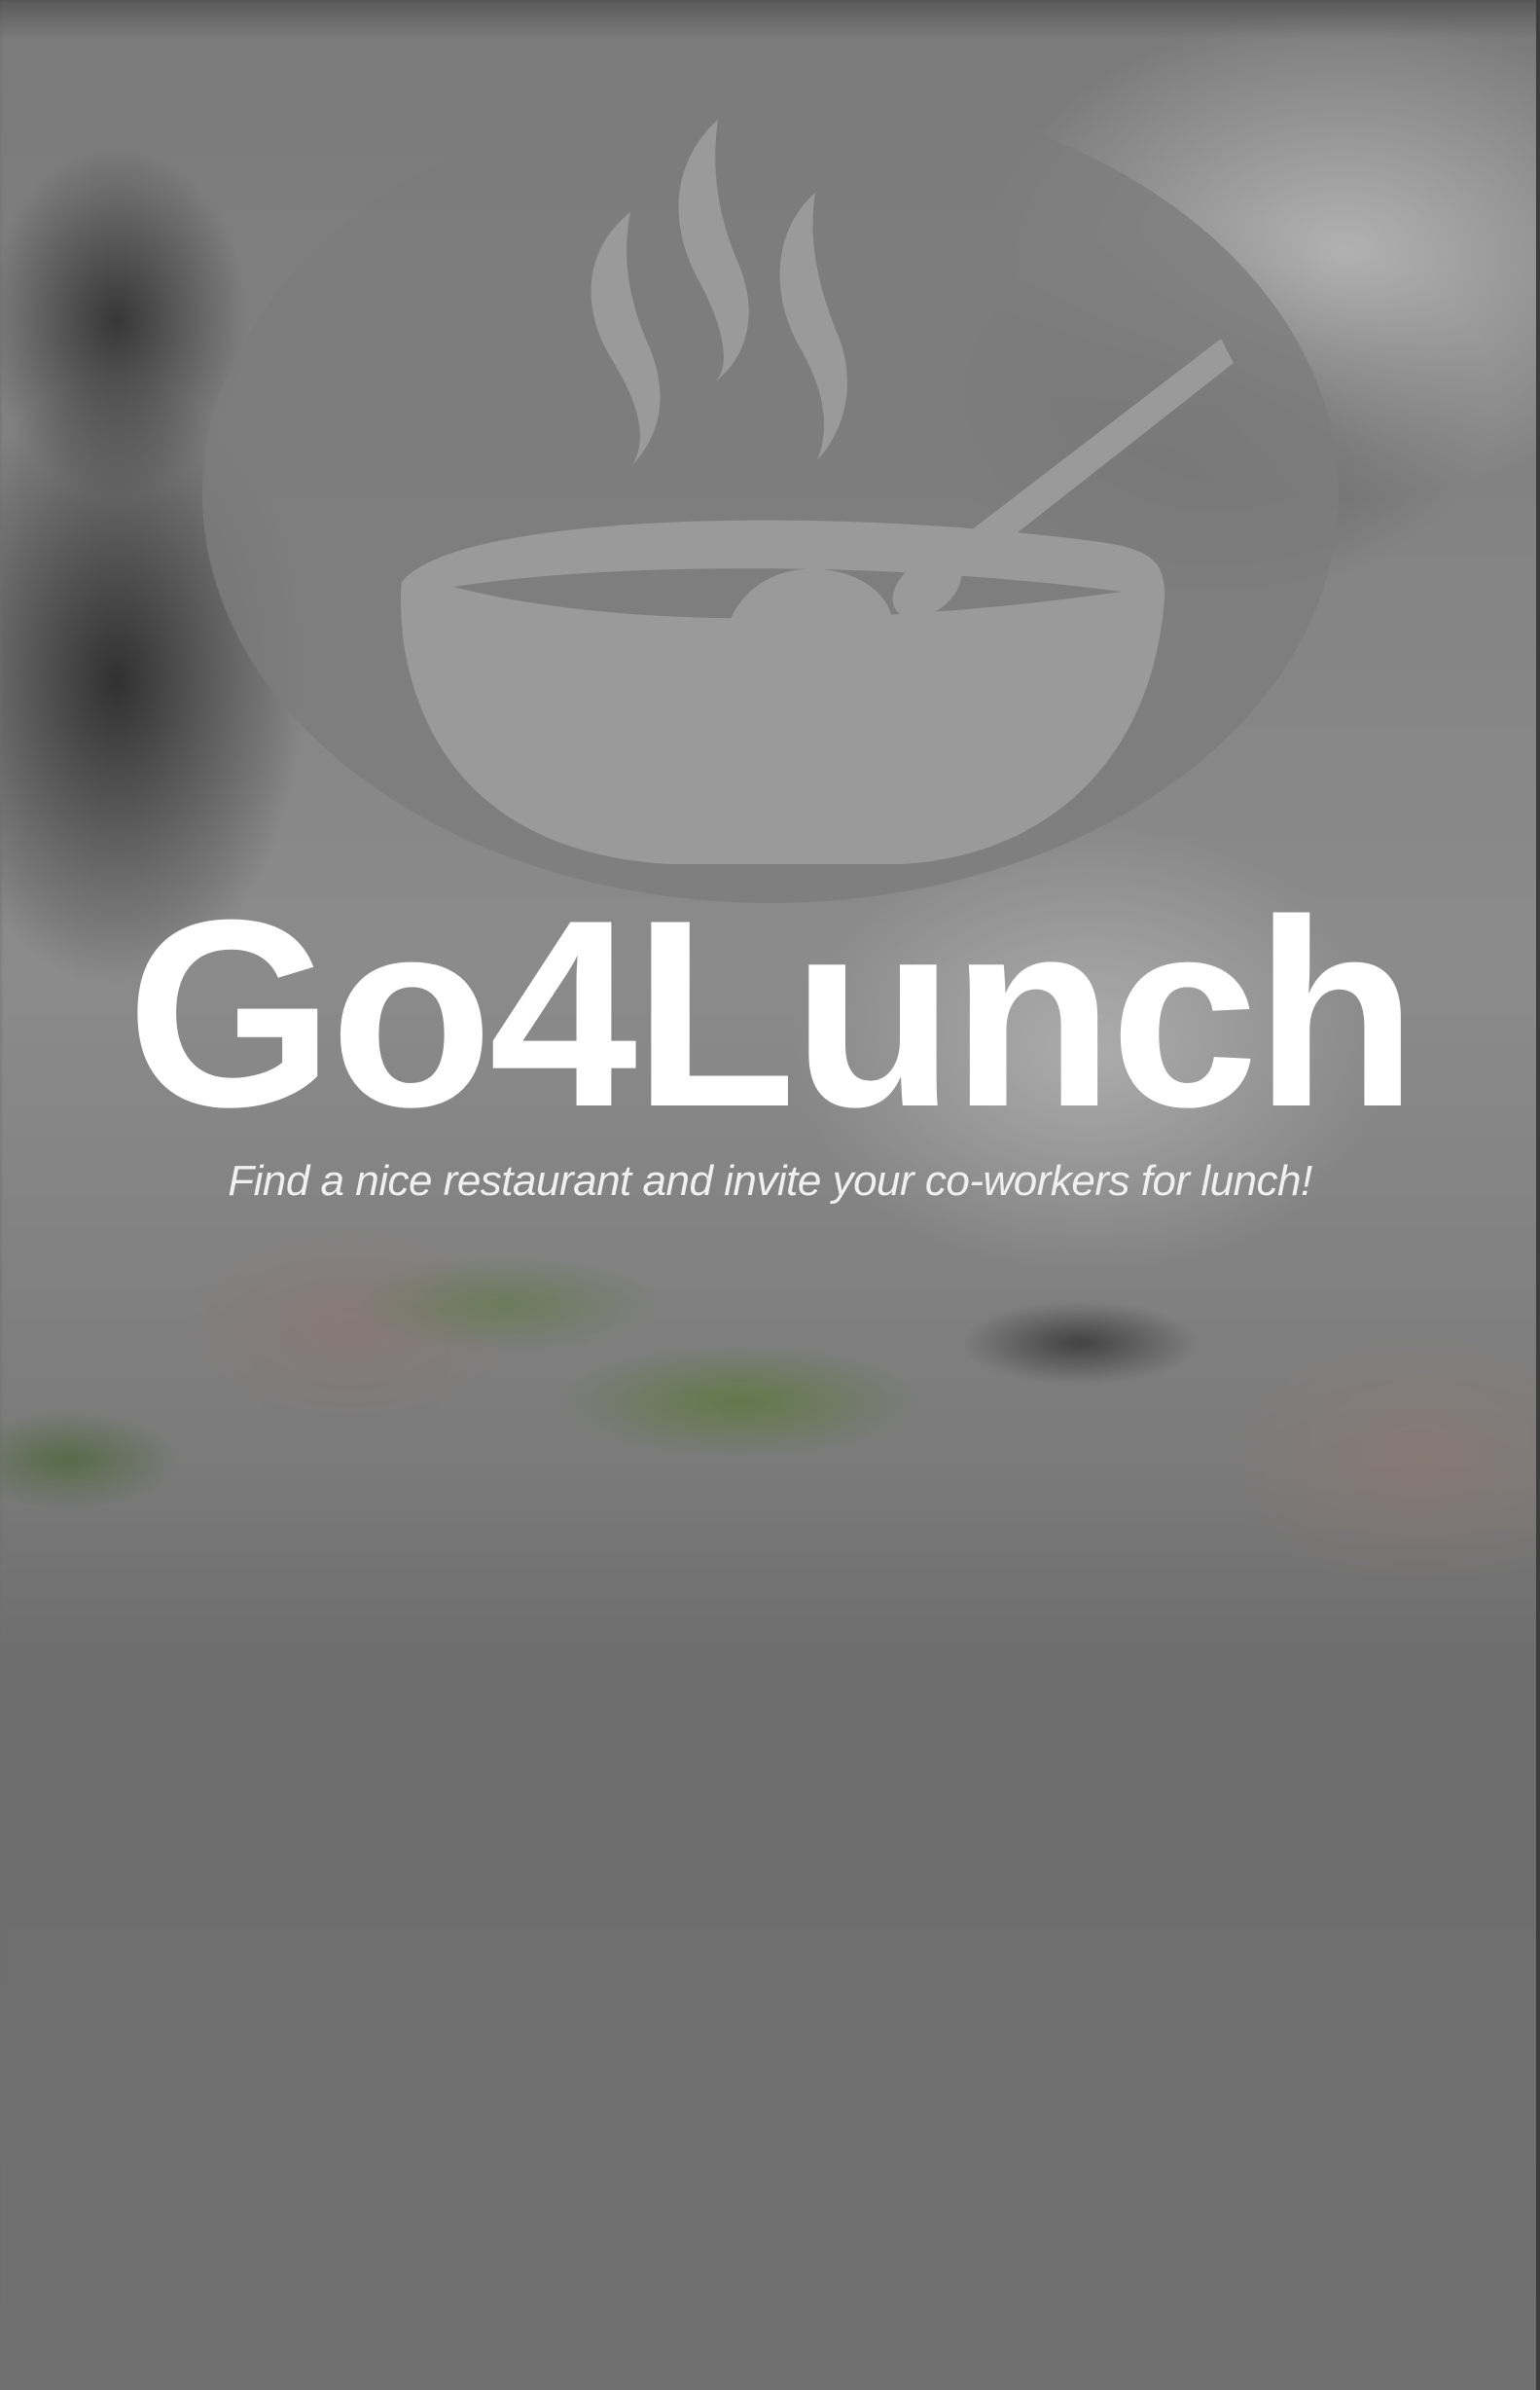 The height and width of the screenshot is (2390, 1540). I want to click on steam-wisp-left, so click(626, 338).